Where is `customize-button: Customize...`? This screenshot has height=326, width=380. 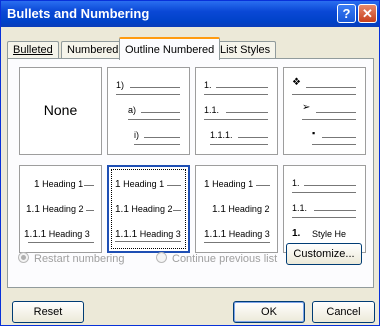
customize-button: Customize... is located at coordinates (324, 254).